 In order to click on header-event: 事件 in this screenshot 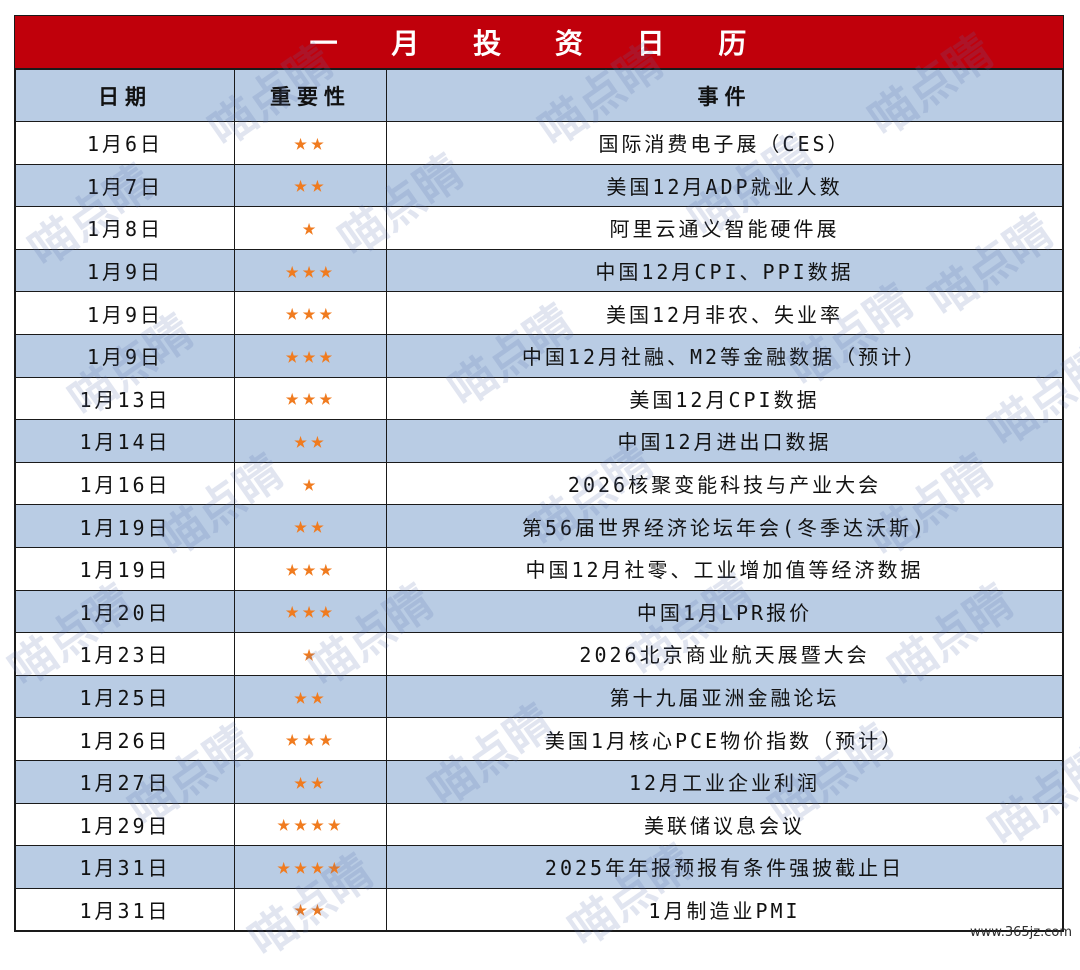, I will do `click(724, 95)`.